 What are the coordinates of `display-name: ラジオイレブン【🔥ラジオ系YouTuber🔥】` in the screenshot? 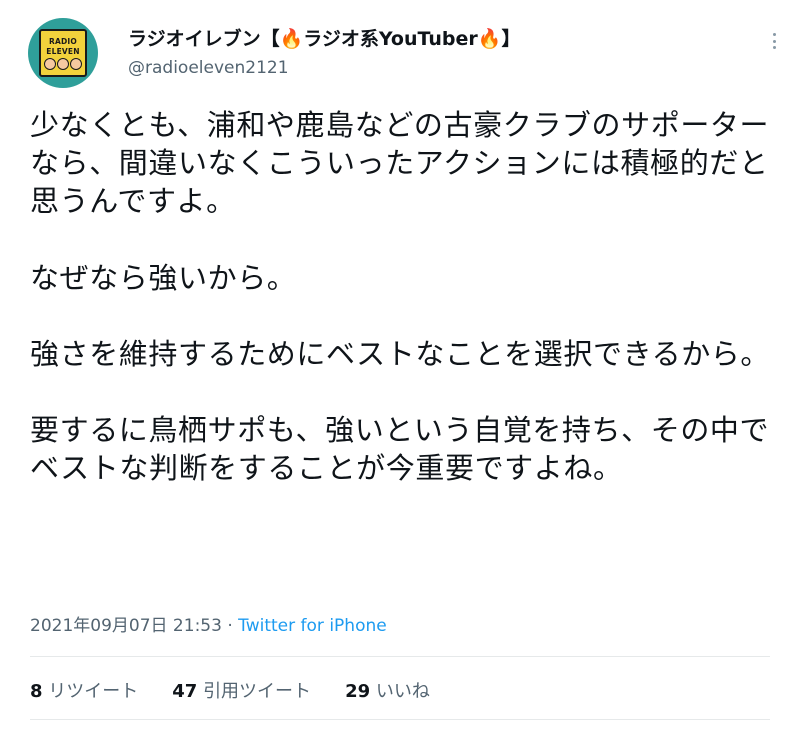 It's located at (324, 37).